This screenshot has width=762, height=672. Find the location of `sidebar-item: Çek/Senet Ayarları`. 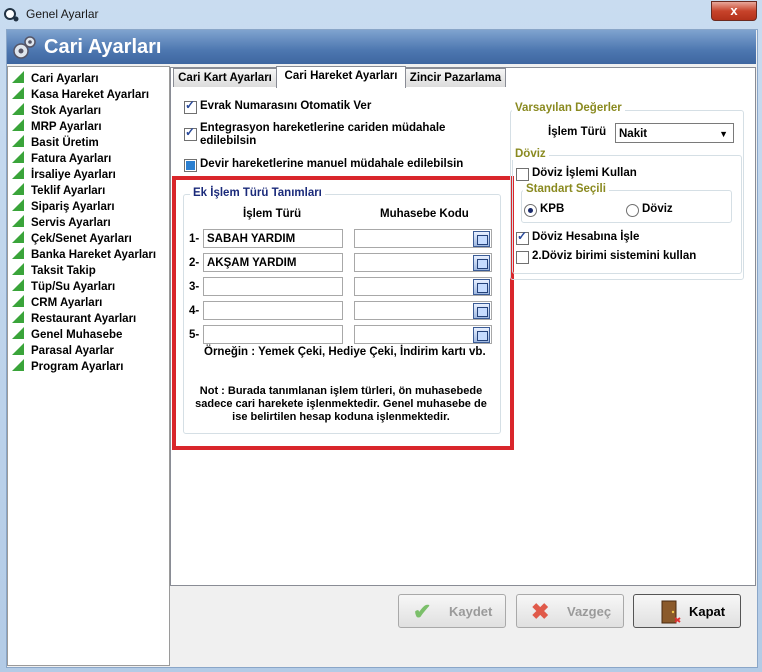

sidebar-item: Çek/Senet Ayarları is located at coordinates (72, 239).